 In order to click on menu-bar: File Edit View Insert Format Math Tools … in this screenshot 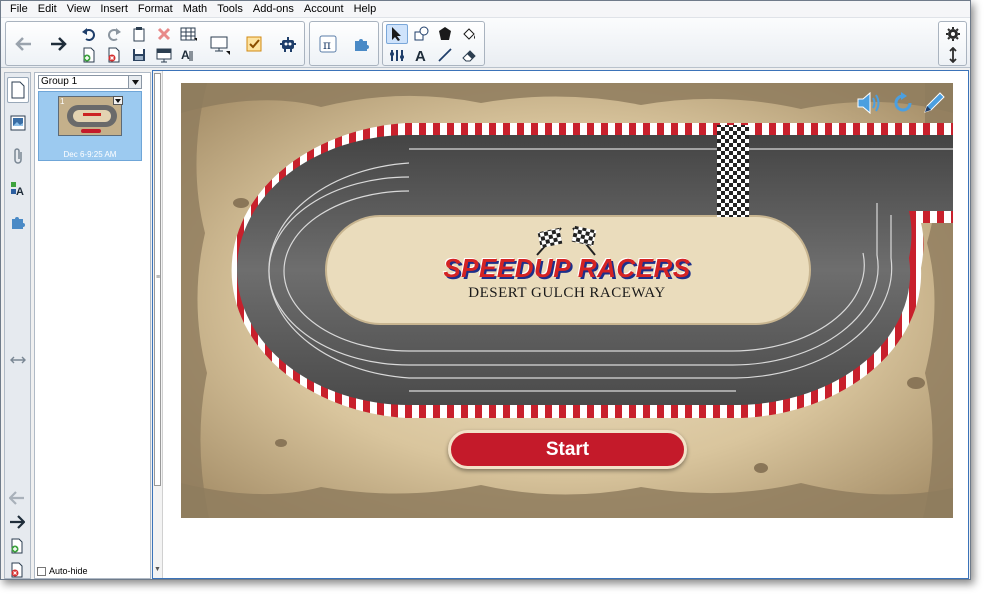, I will do `click(485, 9)`.